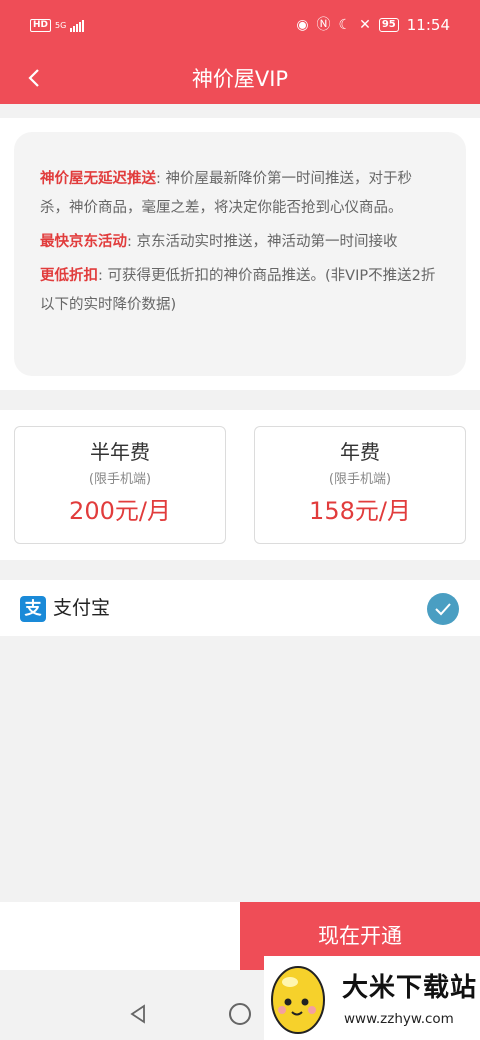 This screenshot has height=1040, width=480. Describe the element at coordinates (345, 25) in the screenshot. I see `moon-icon: ☾` at that location.